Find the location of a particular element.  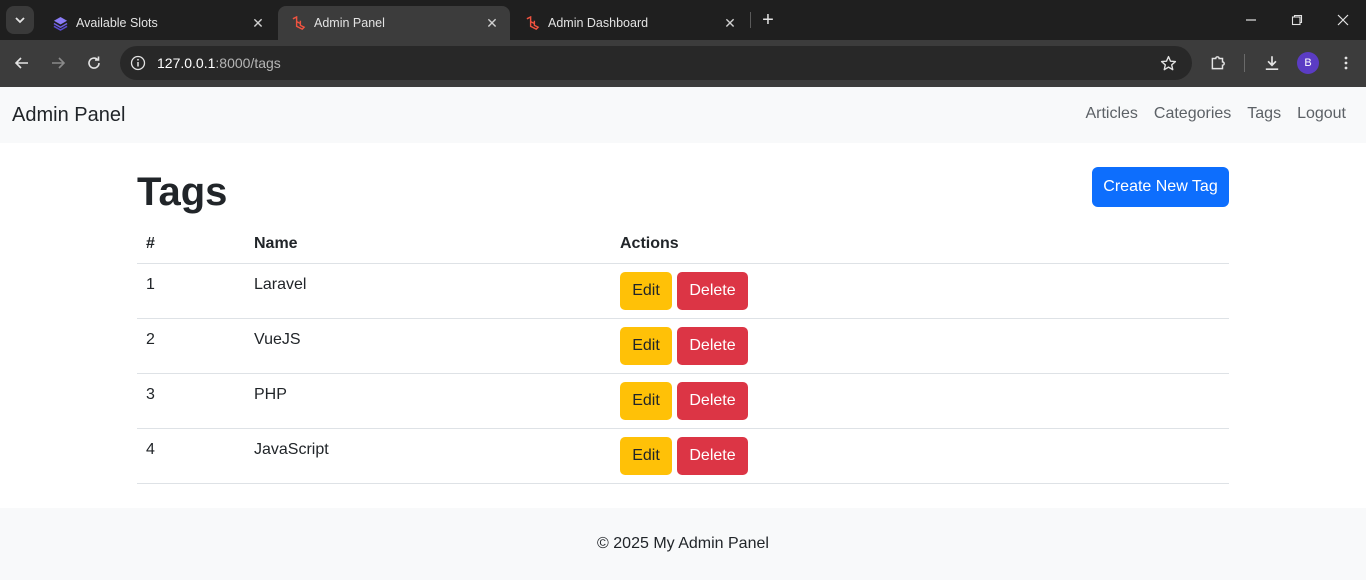

nav-link-tags: Tags is located at coordinates (1264, 114).